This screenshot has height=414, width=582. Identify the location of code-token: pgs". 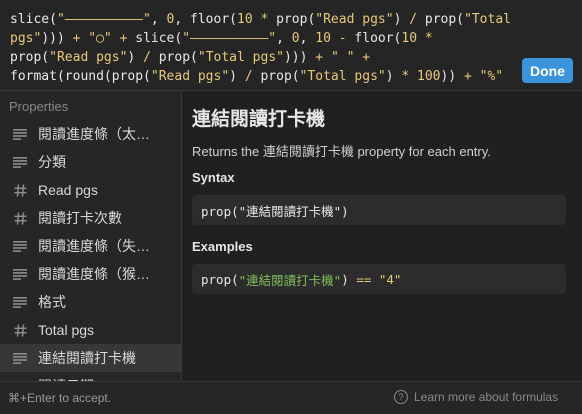
(26, 38).